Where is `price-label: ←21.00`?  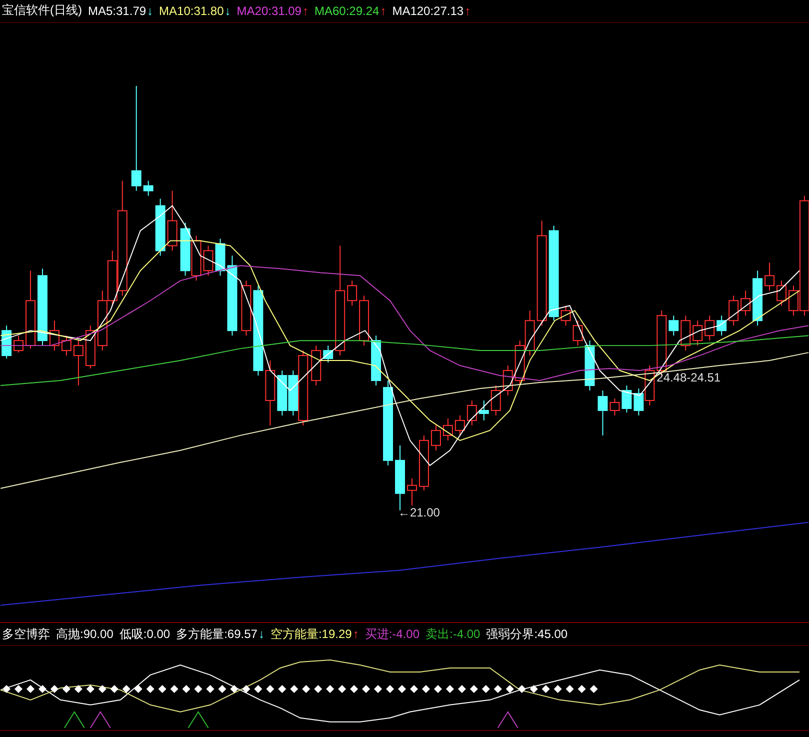
price-label: ←21.00 is located at coordinates (419, 512).